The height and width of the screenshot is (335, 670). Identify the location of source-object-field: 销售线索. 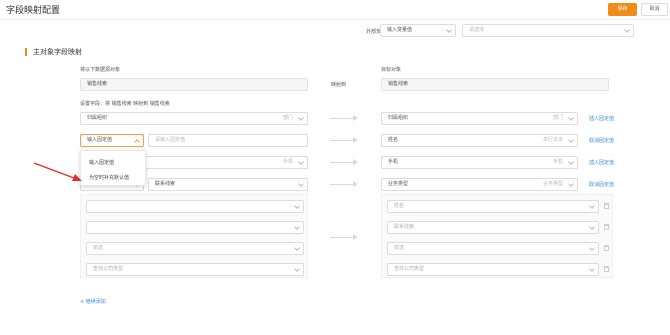
(194, 84).